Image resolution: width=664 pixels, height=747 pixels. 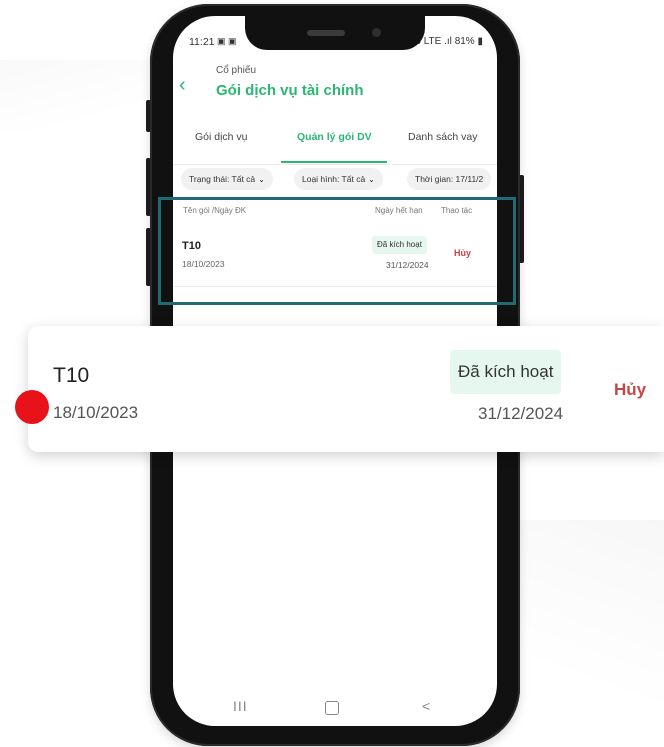 I want to click on time-filter: Thời gian: 17/11/2, so click(x=449, y=179).